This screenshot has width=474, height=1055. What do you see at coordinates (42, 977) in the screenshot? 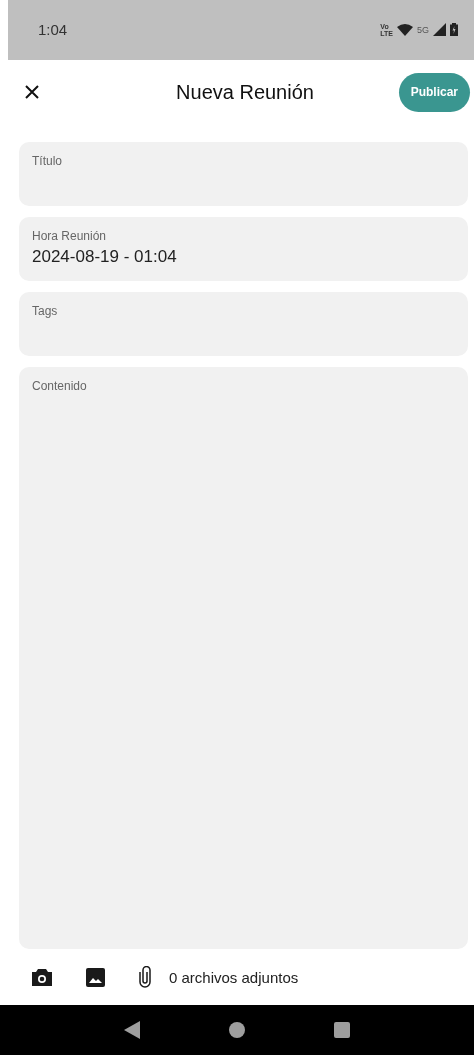
I see `camera-icon` at bounding box center [42, 977].